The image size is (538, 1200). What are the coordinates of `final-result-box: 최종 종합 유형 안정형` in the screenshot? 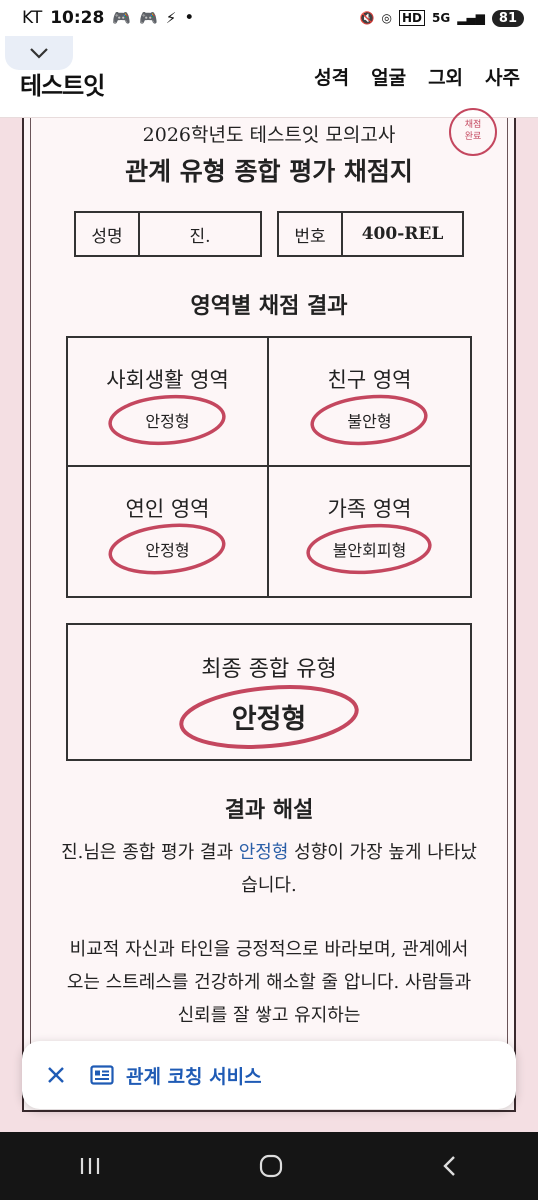 It's located at (269, 692).